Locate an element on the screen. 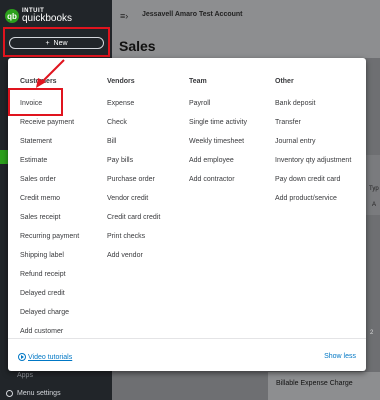  menu-item-print-checks: Print checks is located at coordinates (133, 240).